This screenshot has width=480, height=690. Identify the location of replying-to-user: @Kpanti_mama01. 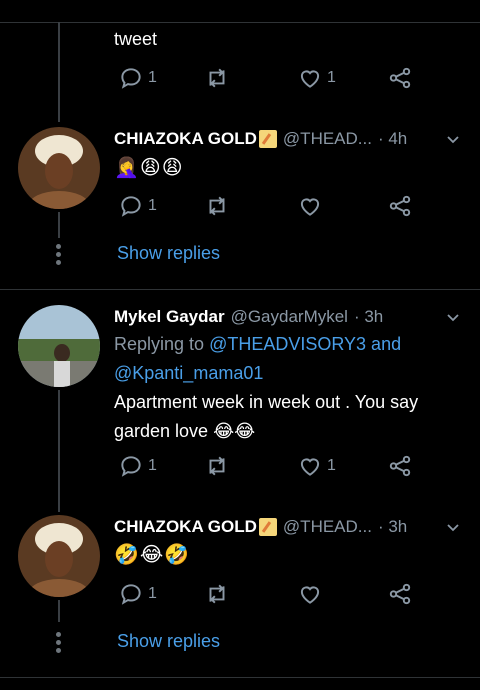
(188, 373).